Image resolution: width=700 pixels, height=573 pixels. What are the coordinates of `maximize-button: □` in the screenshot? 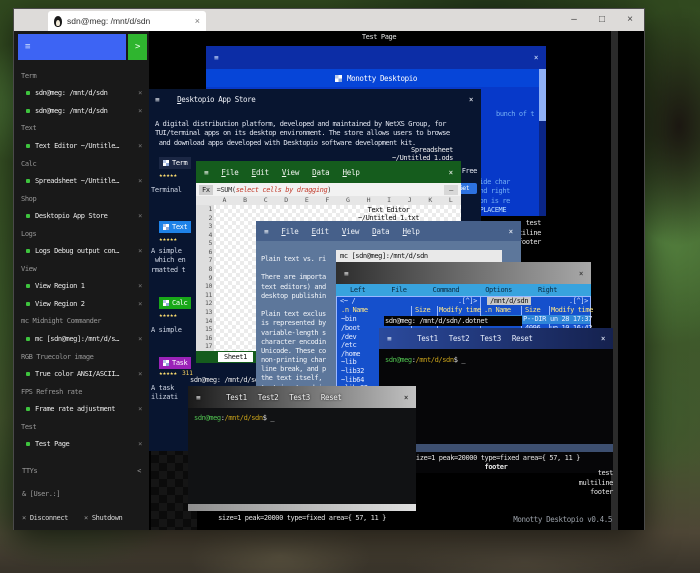 It's located at (602, 20).